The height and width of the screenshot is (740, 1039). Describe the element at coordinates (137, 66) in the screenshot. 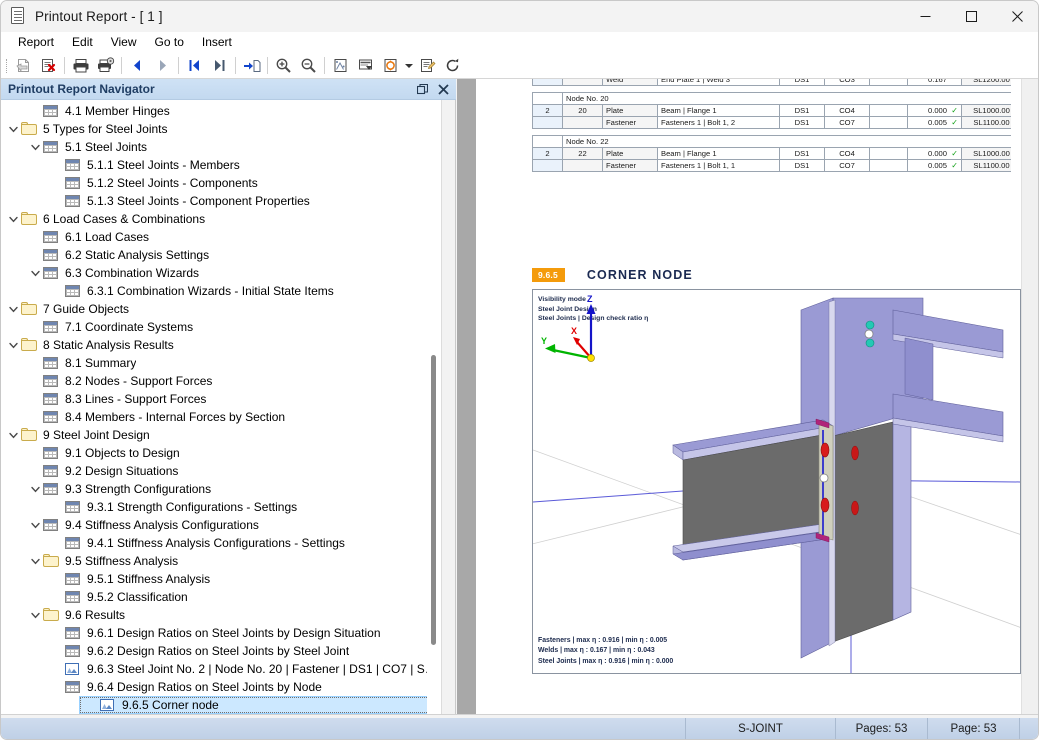

I see `previous-page-icon` at that location.